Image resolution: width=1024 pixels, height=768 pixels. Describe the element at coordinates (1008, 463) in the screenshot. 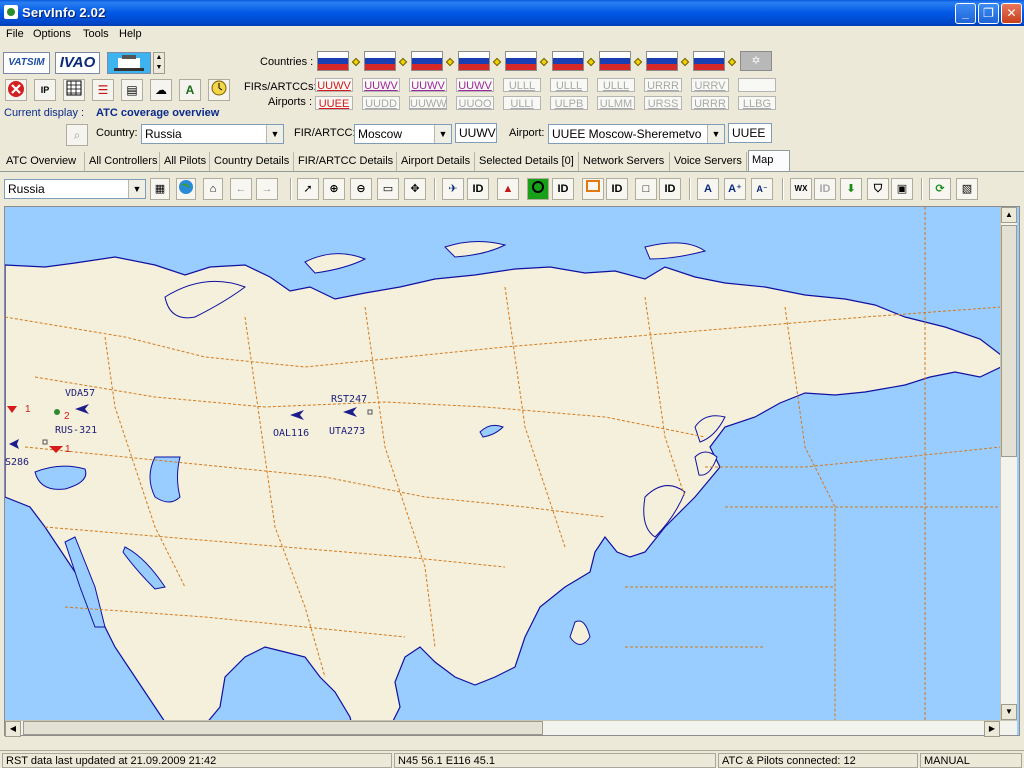

I see `vertical-scrollbar: ▲ ▼` at that location.